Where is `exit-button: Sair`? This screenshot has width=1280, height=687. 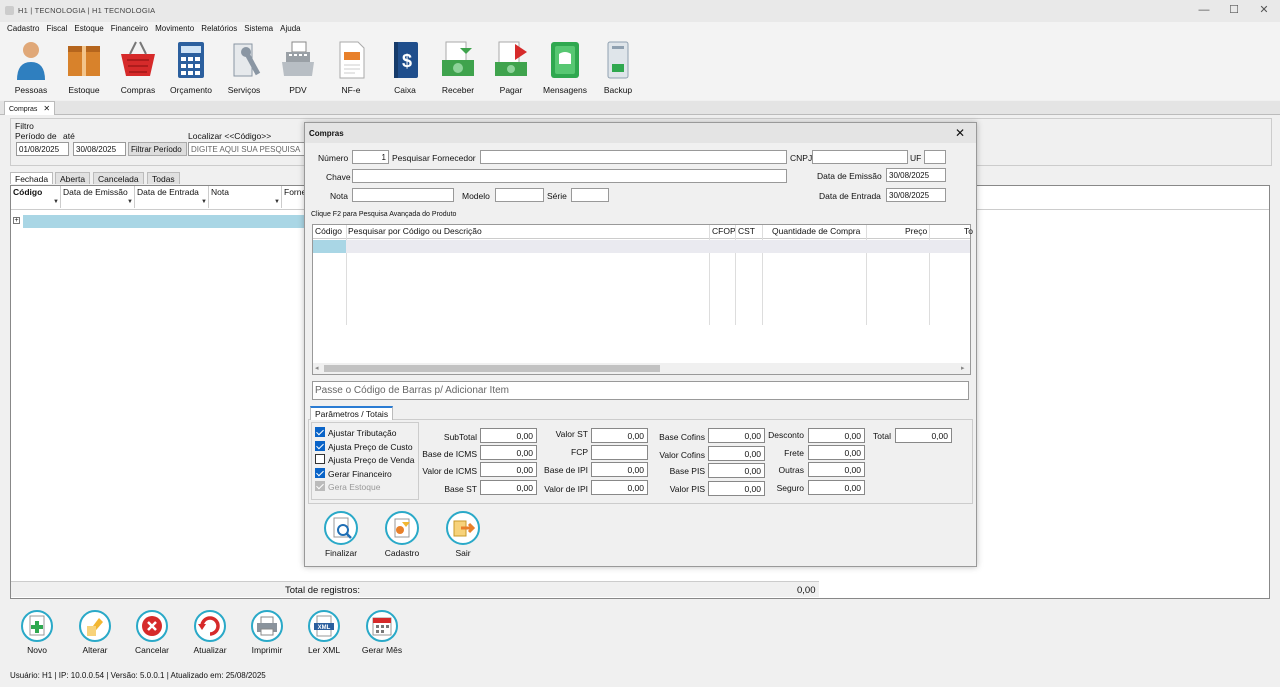 exit-button: Sair is located at coordinates (463, 534).